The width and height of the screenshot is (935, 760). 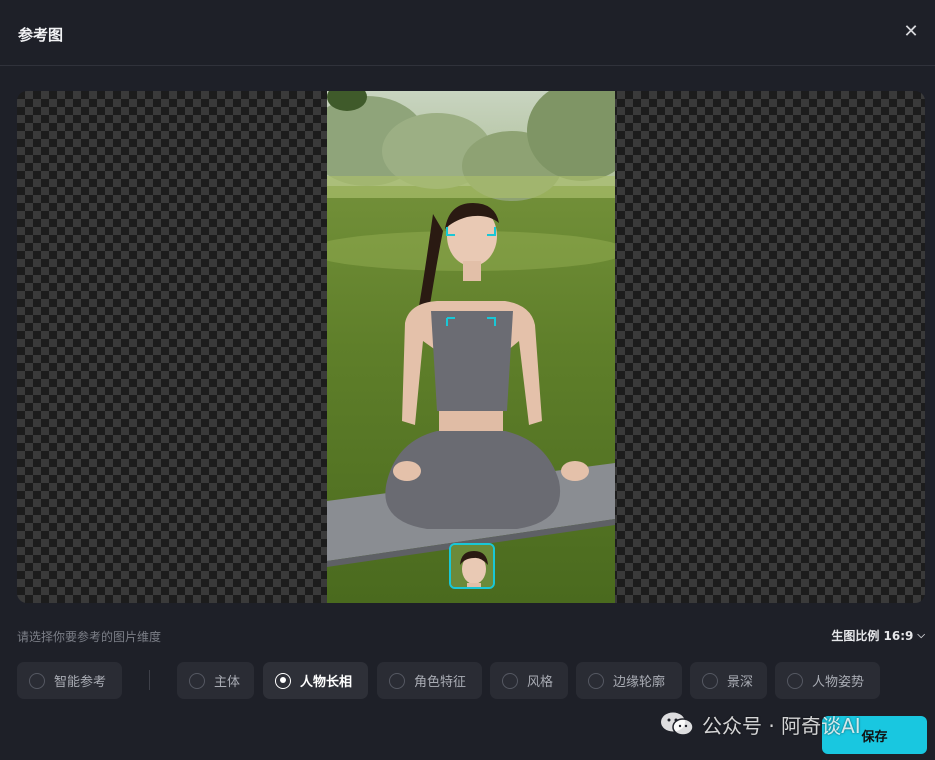 I want to click on option-character-features: 角色特征, so click(x=429, y=680).